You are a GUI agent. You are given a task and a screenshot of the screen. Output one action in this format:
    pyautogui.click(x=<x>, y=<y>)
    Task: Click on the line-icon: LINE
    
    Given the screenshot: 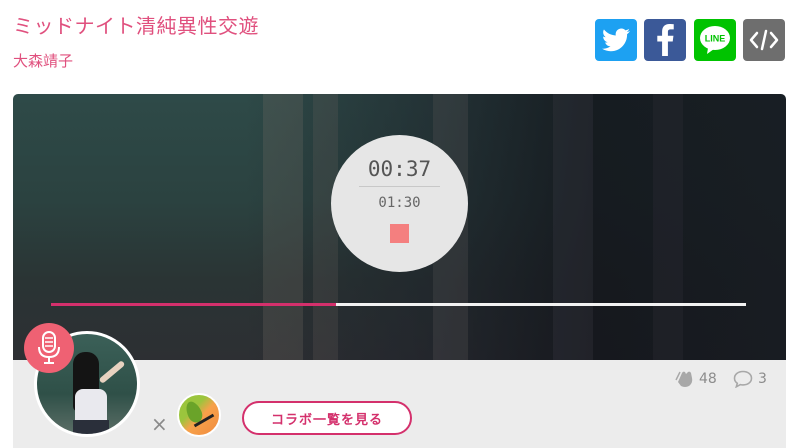 What is the action you would take?
    pyautogui.click(x=715, y=40)
    